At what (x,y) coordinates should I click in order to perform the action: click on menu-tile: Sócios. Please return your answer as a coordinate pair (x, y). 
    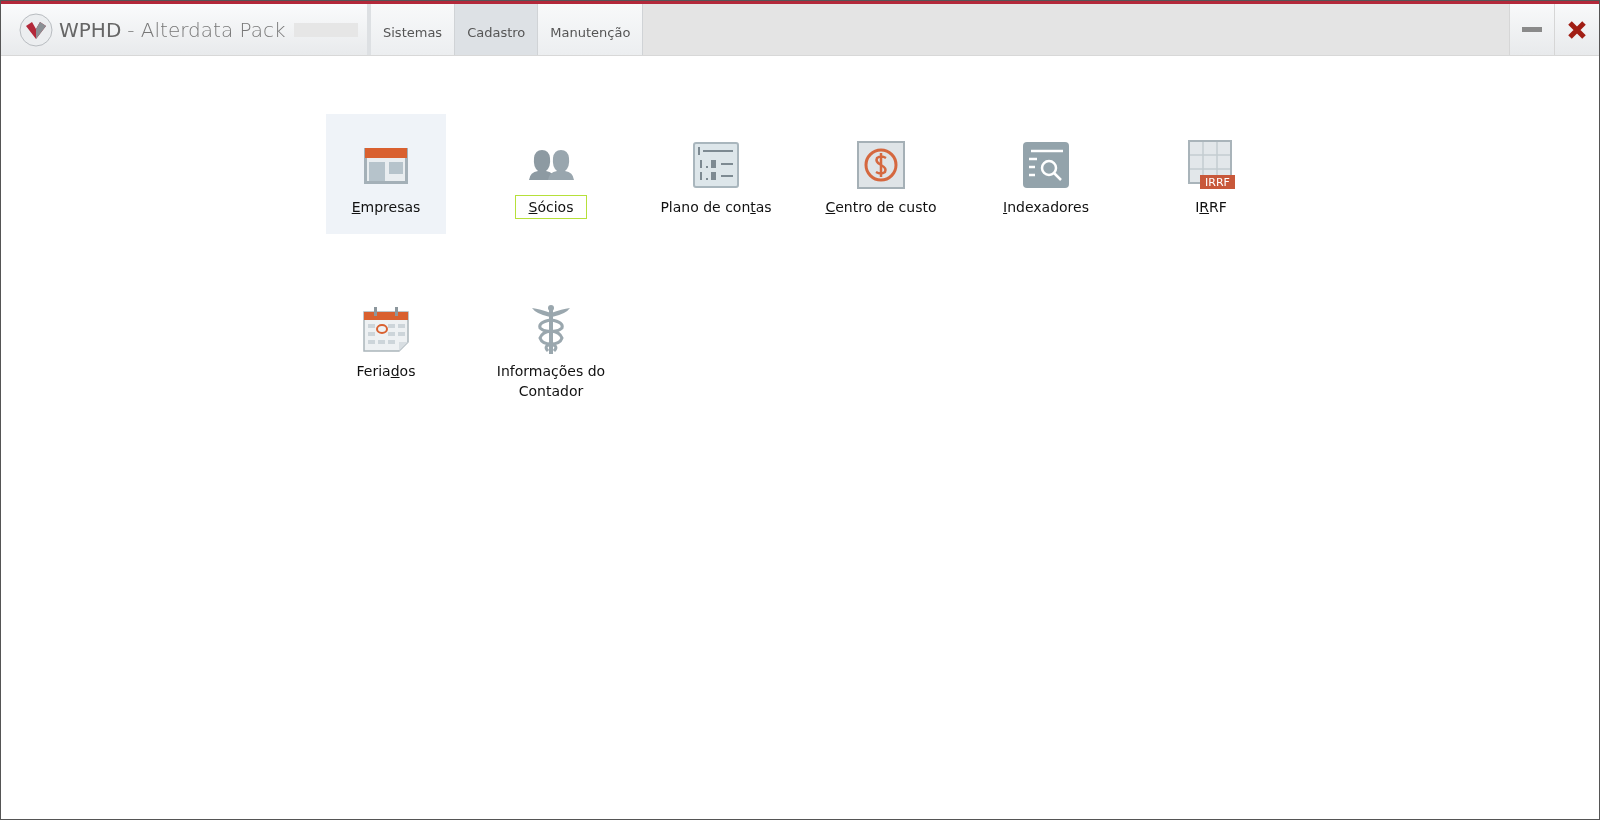
    Looking at the image, I should click on (551, 174).